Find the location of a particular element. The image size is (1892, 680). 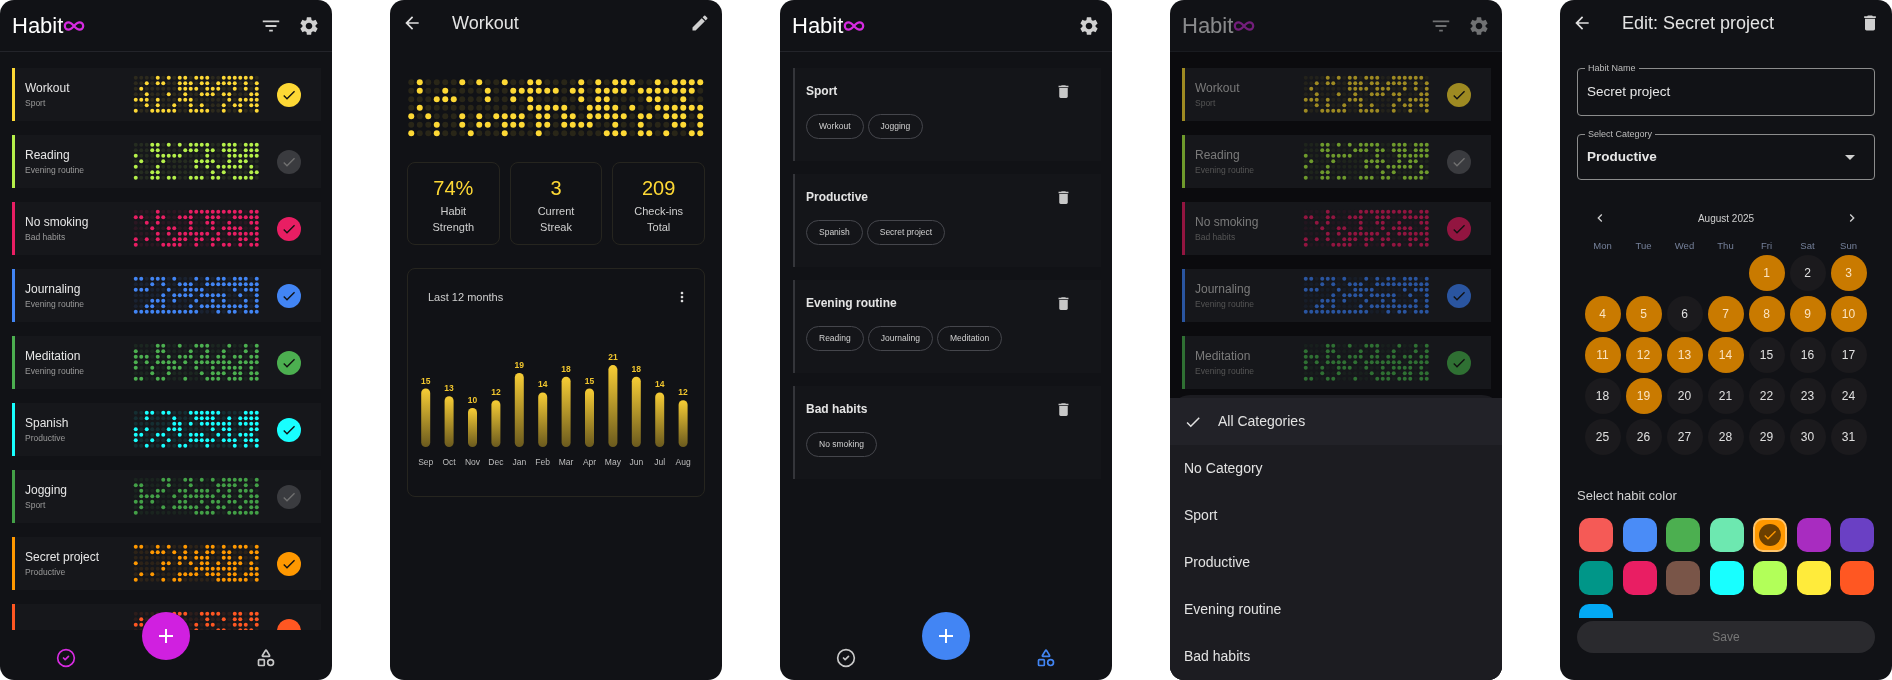

habit-card: Spanish Productive is located at coordinates (166, 429).